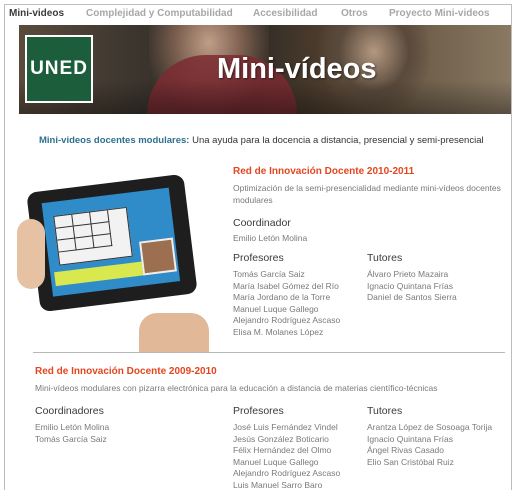  What do you see at coordinates (281, 438) in the screenshot?
I see `professor-name: Jesús González Boticario` at bounding box center [281, 438].